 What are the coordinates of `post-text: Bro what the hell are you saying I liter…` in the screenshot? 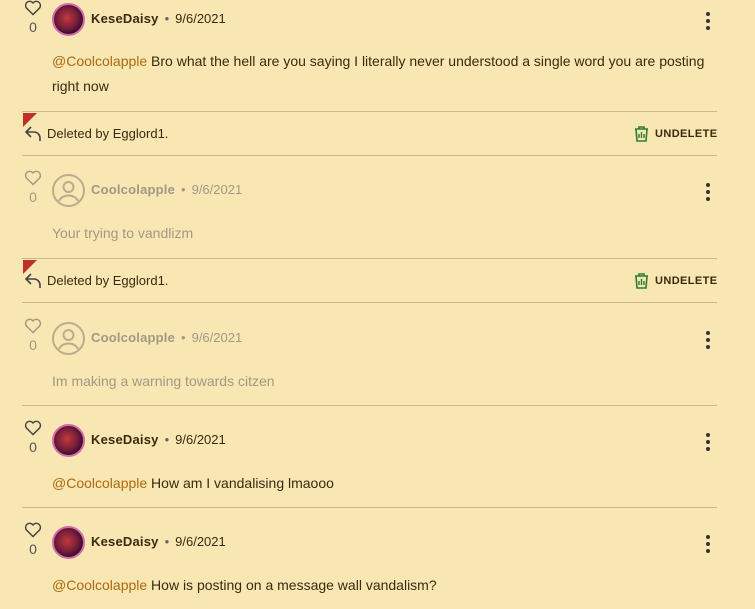 It's located at (378, 73).